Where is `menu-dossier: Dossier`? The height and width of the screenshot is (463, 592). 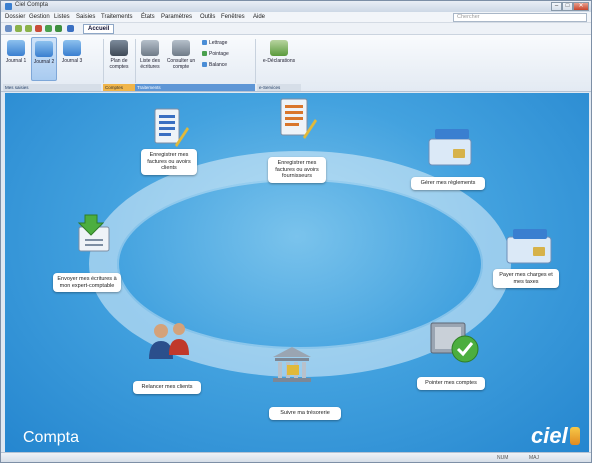
menu-dossier: Dossier is located at coordinates (15, 17).